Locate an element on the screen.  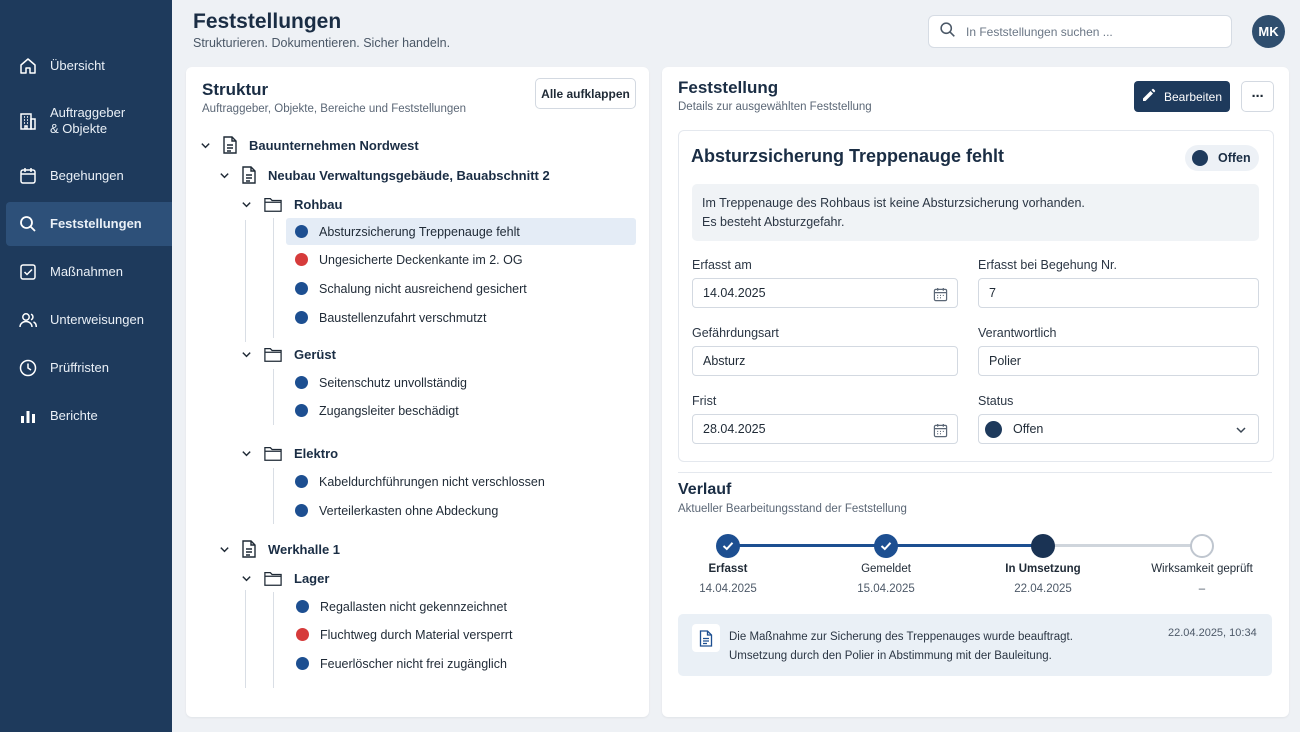
tree-object: Werkhalle 1 is located at coordinates (279, 549).